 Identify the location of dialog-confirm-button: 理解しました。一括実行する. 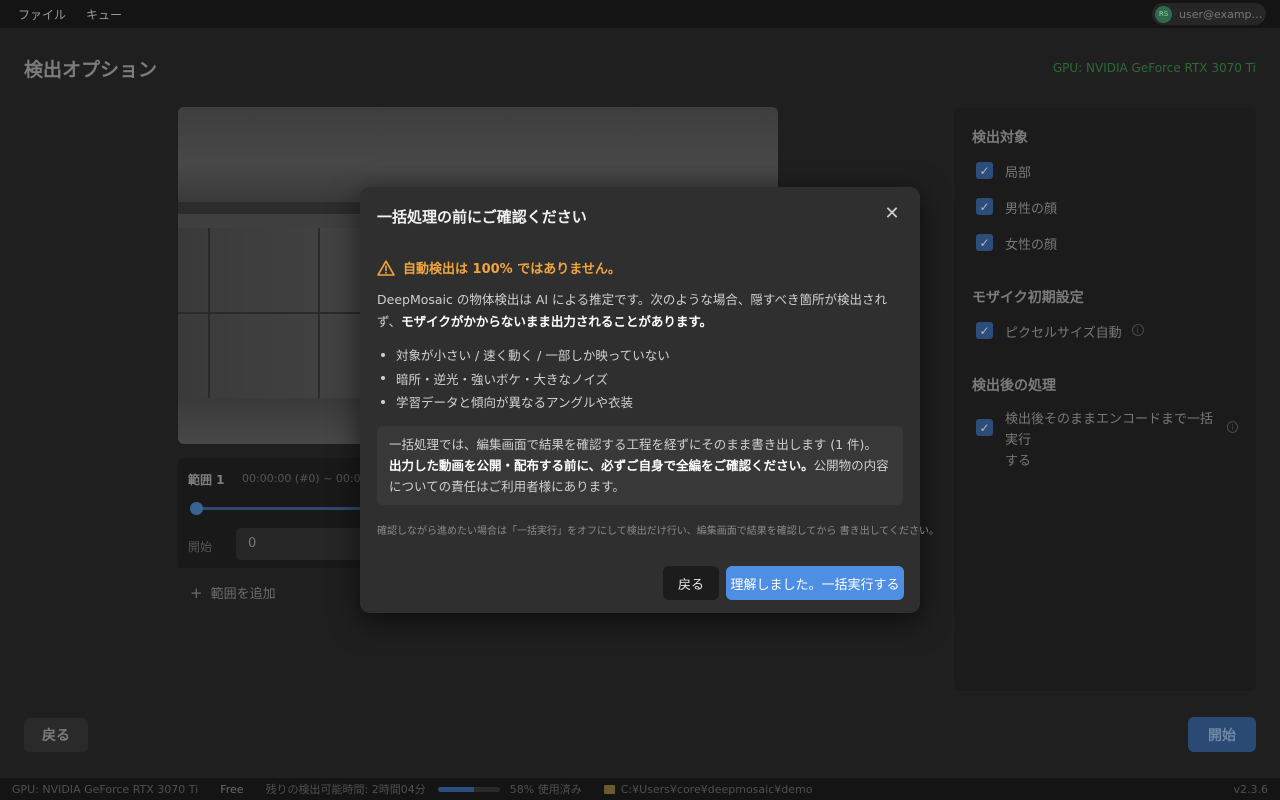
(815, 583).